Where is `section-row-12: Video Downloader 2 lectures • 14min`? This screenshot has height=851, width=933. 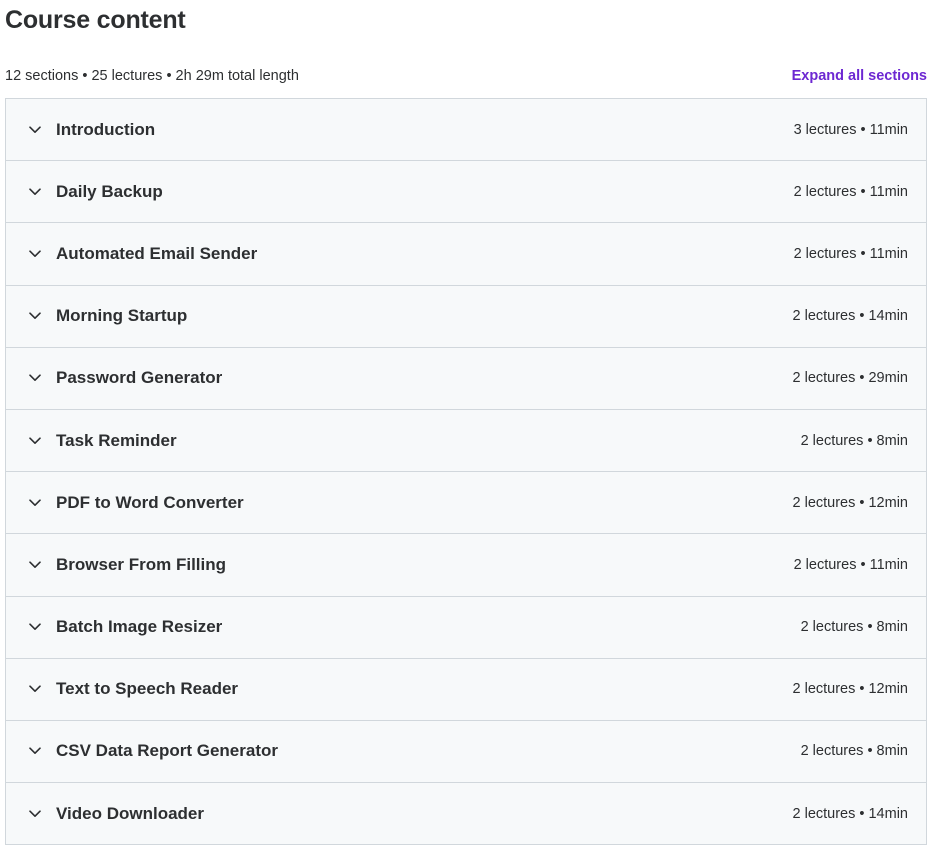
section-row-12: Video Downloader 2 lectures • 14min is located at coordinates (466, 814).